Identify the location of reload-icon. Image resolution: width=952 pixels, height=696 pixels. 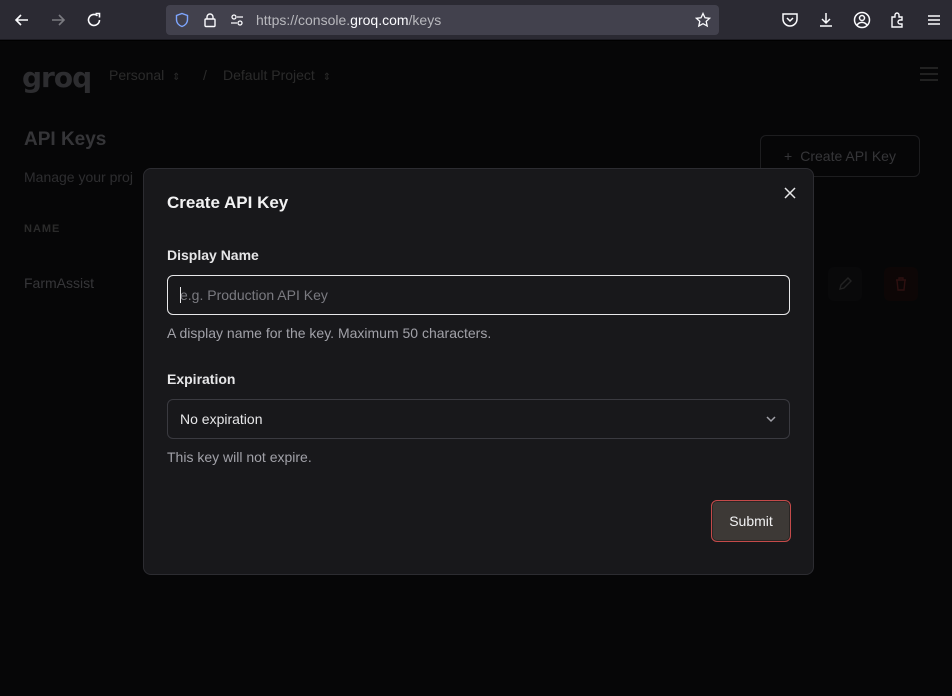
(94, 19).